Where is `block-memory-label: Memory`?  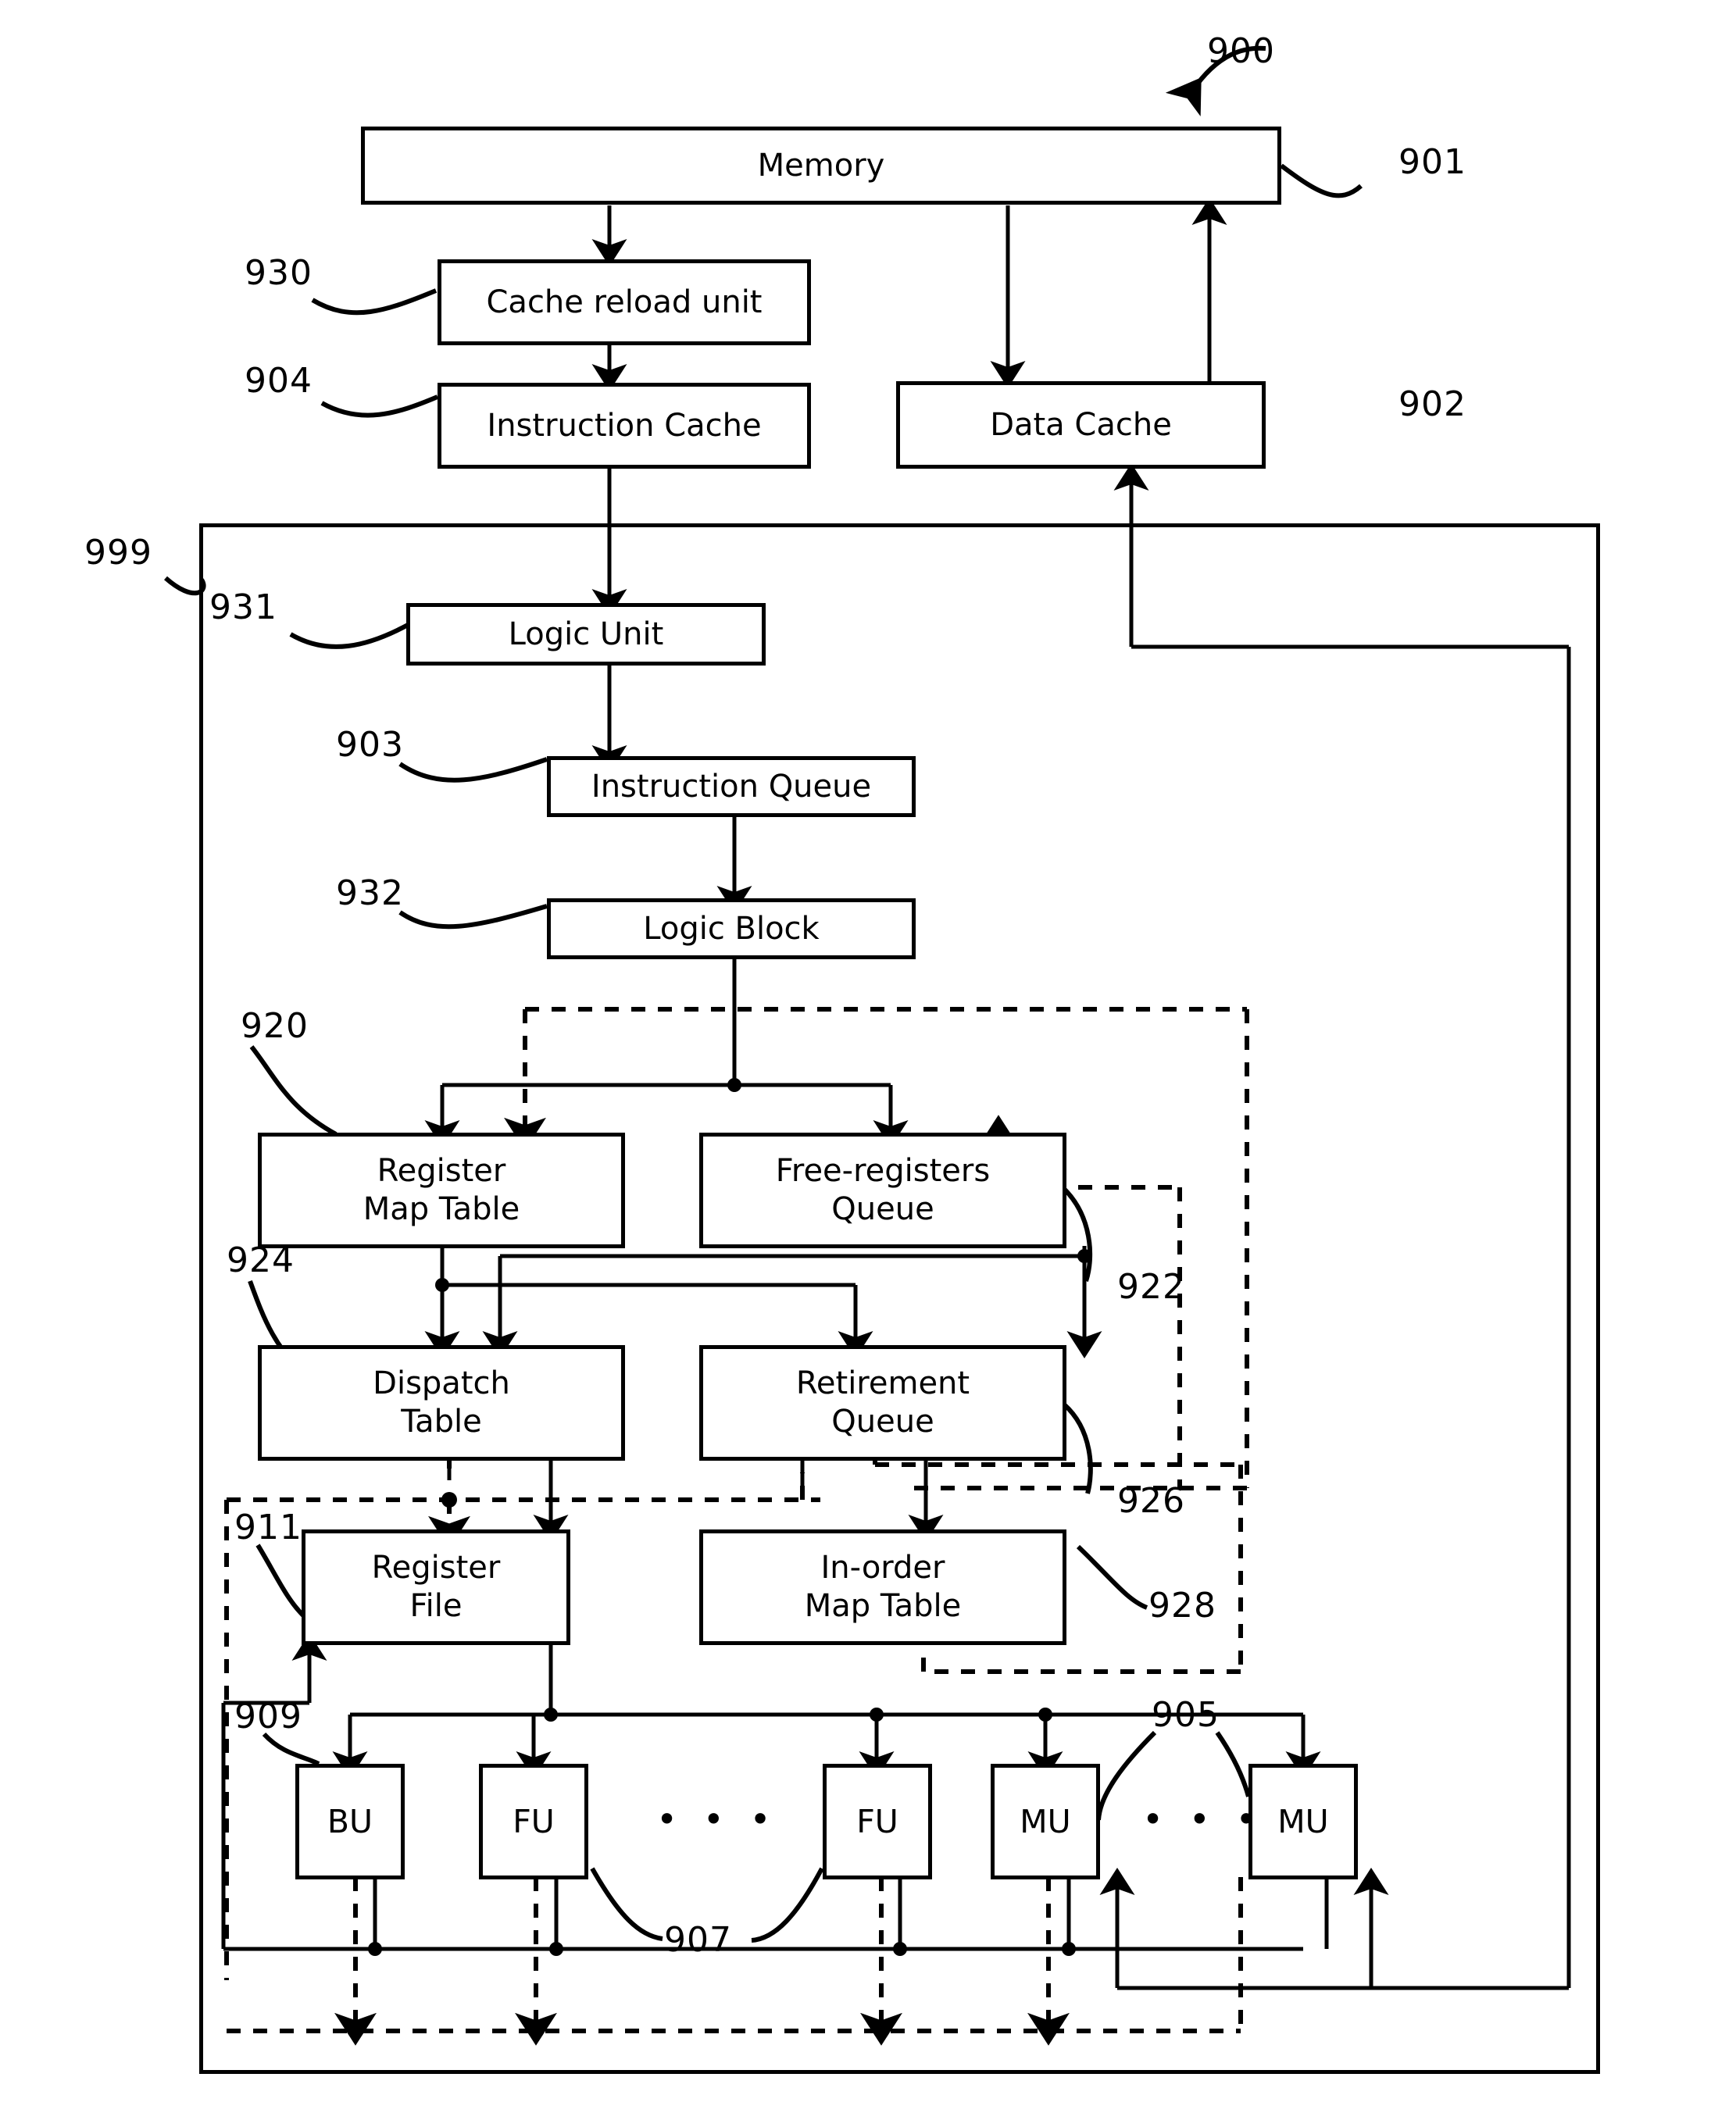
block-memory-label: Memory is located at coordinates (821, 165).